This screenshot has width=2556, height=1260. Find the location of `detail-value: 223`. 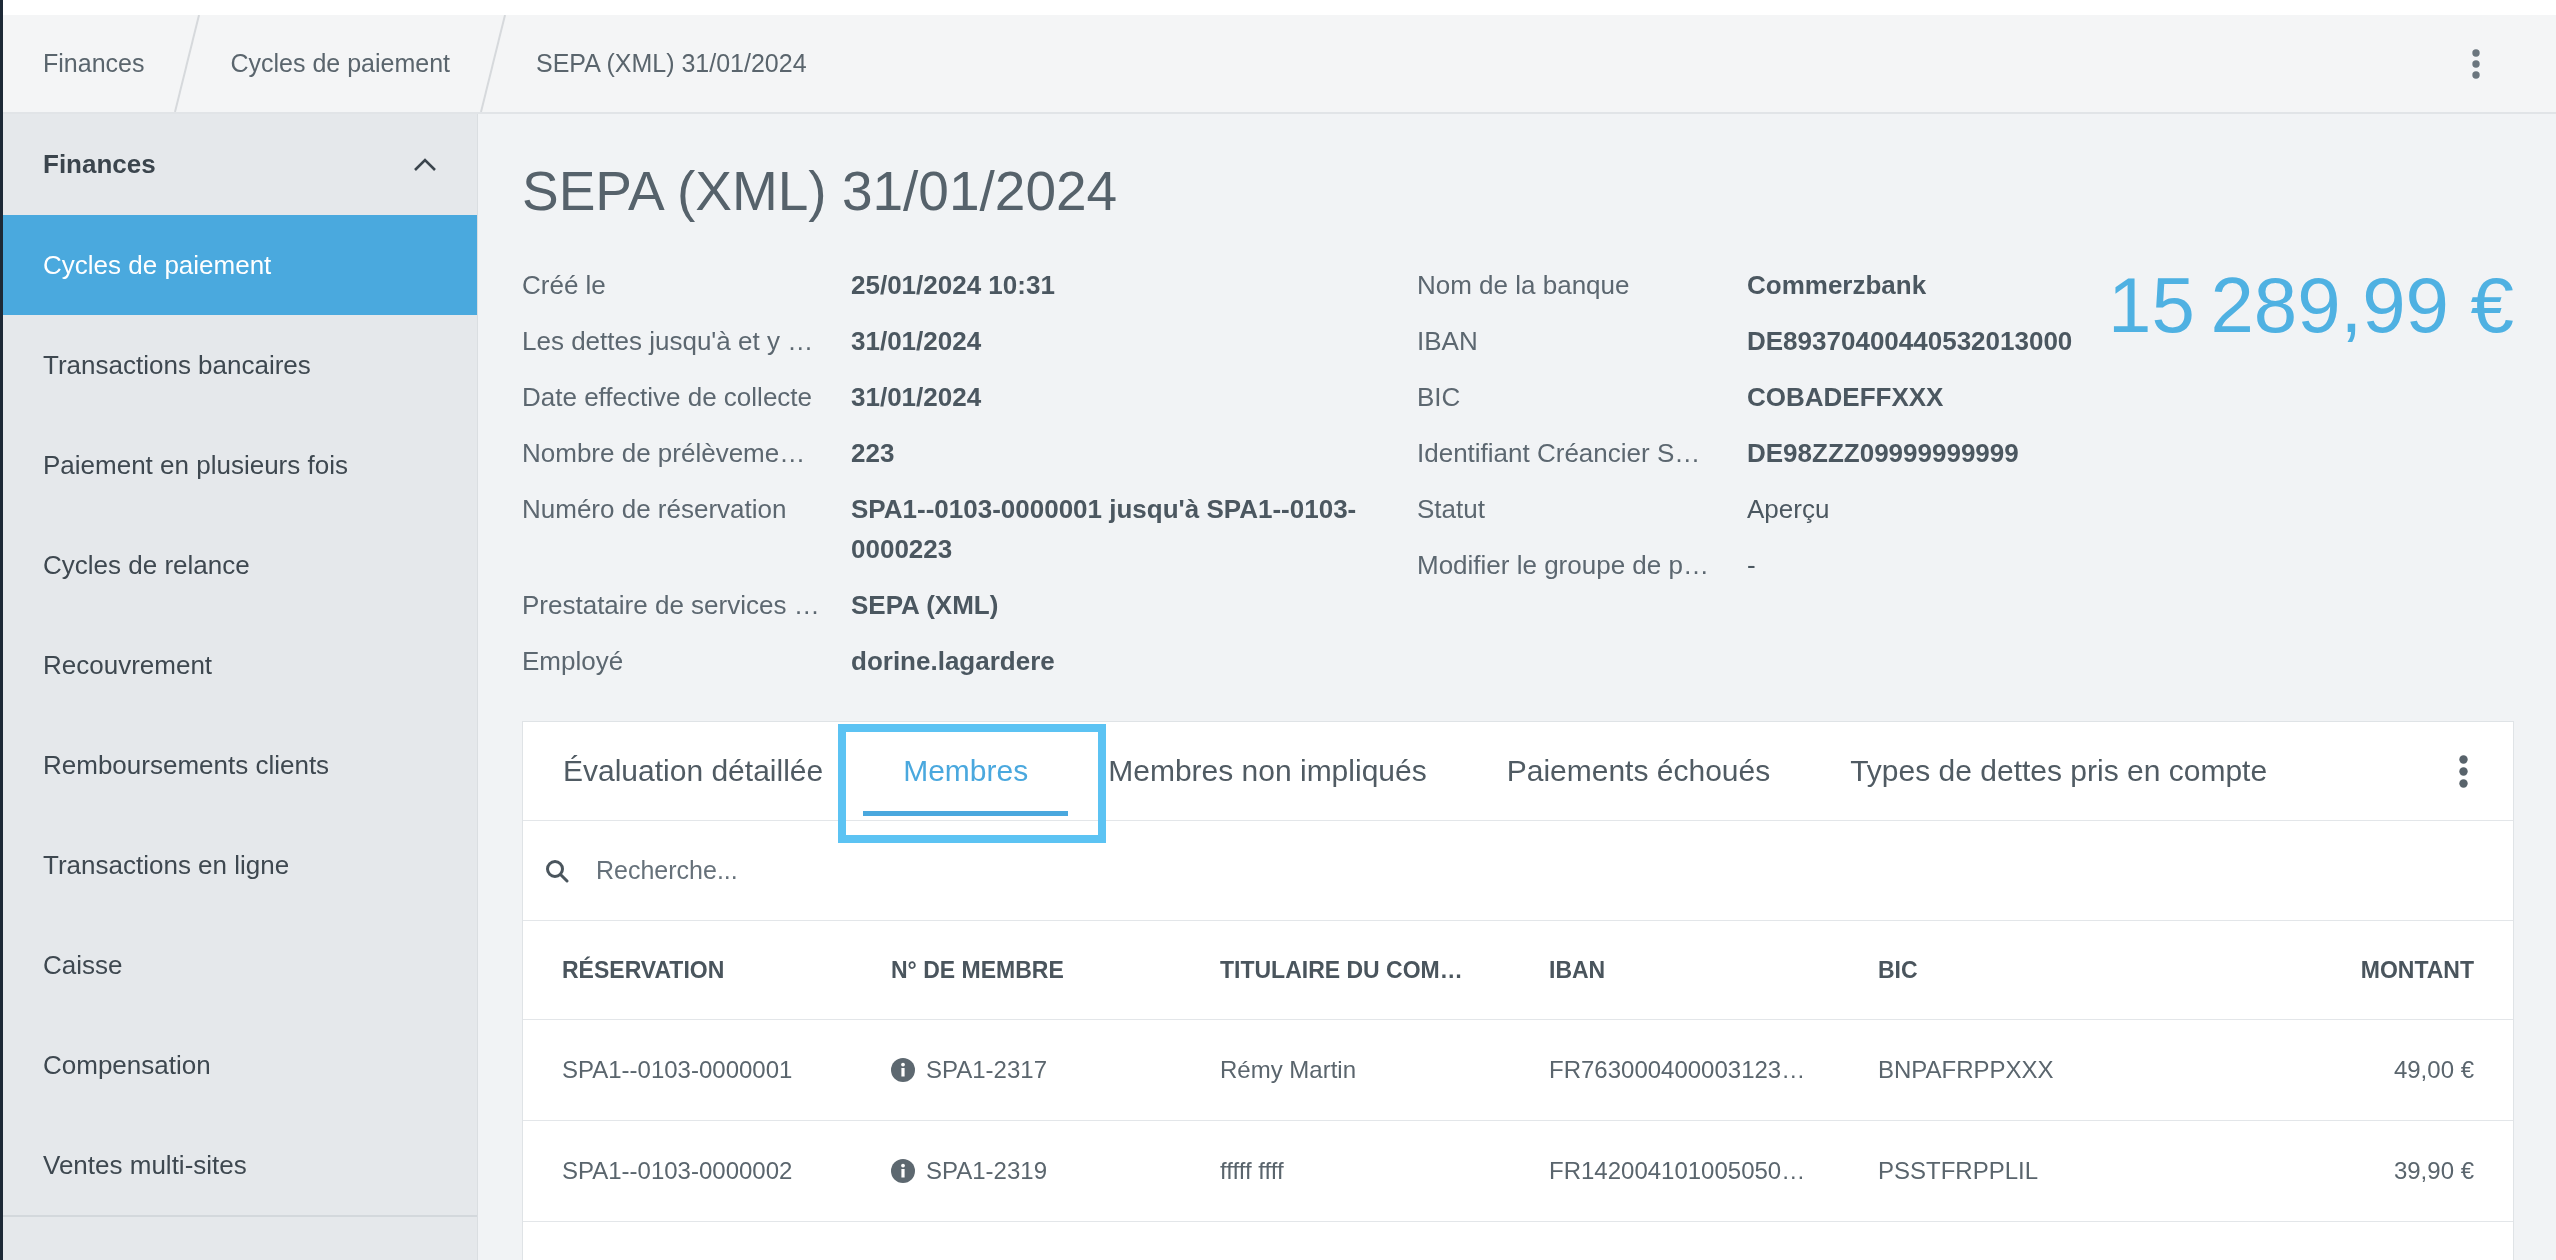

detail-value: 223 is located at coordinates (873, 453).